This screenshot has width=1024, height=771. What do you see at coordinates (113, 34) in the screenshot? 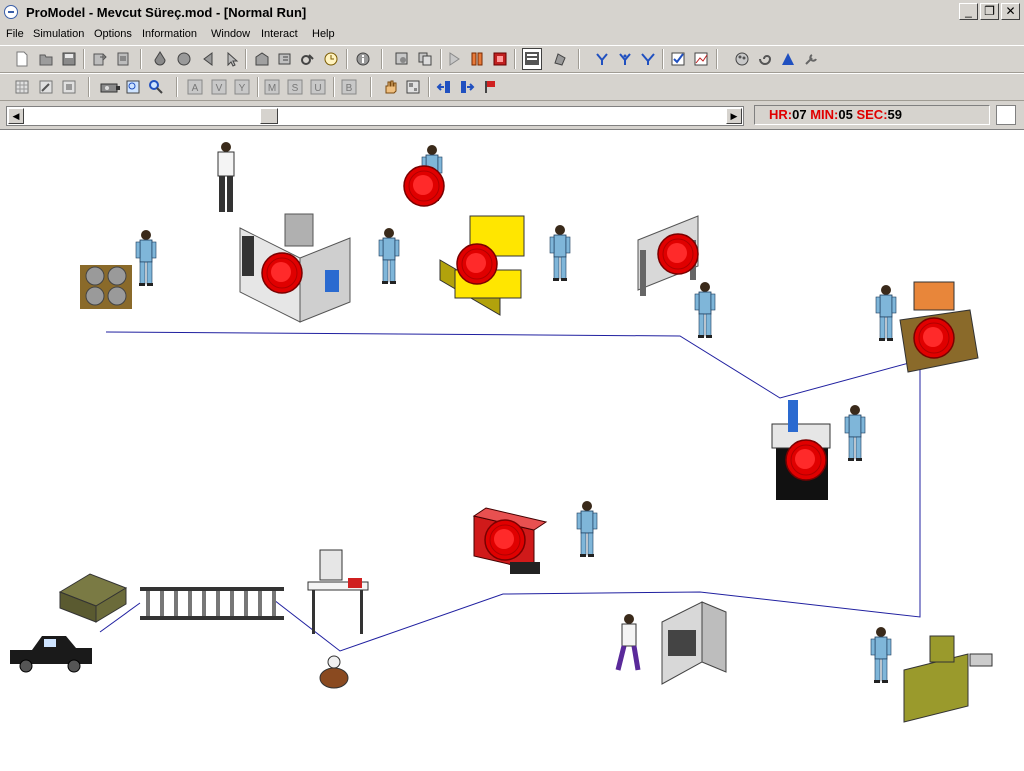
I see `menu-options: Options` at bounding box center [113, 34].